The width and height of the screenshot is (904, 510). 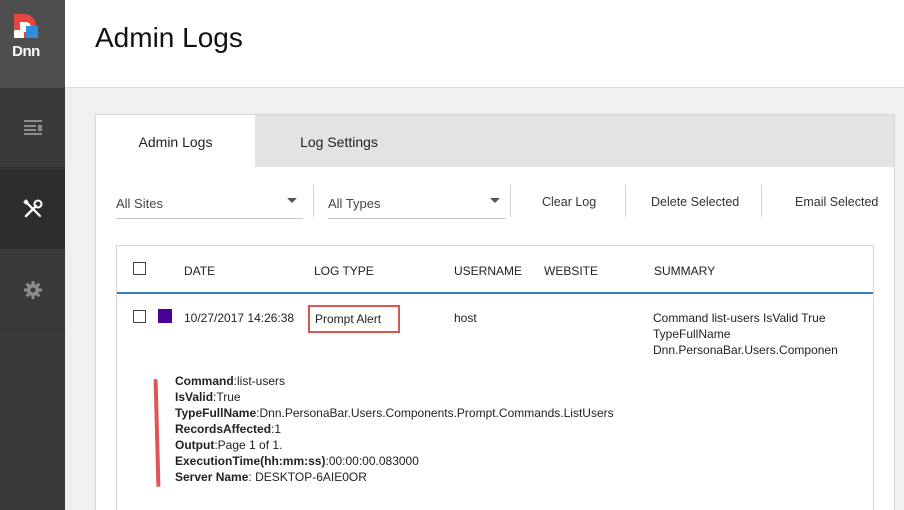 What do you see at coordinates (488, 271) in the screenshot?
I see `column-header-username: USERNAME` at bounding box center [488, 271].